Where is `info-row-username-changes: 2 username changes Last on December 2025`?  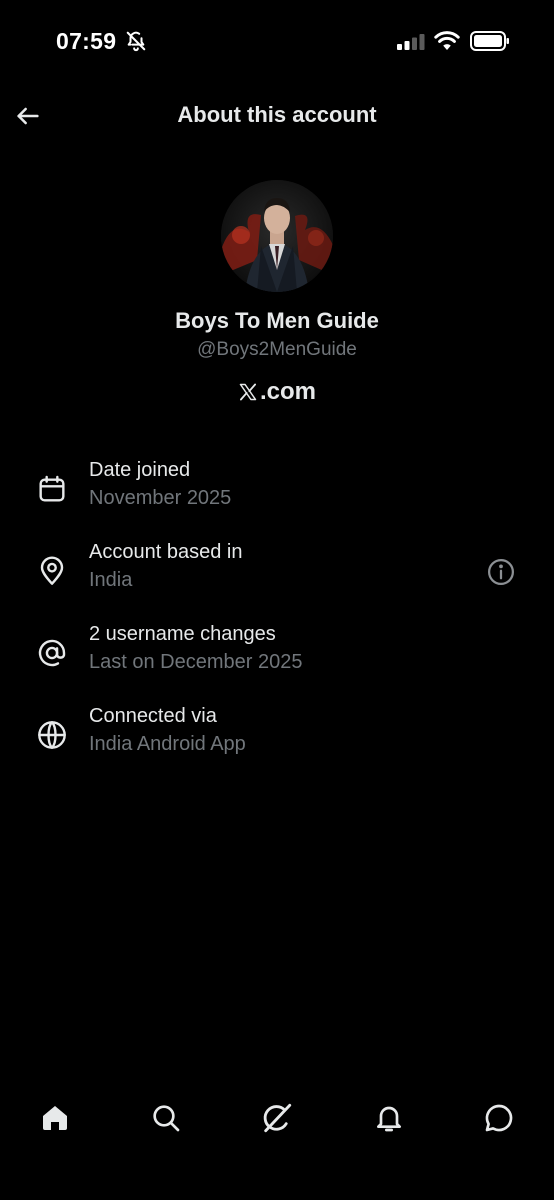
info-row-username-changes: 2 username changes Last on December 2025 is located at coordinates (277, 654).